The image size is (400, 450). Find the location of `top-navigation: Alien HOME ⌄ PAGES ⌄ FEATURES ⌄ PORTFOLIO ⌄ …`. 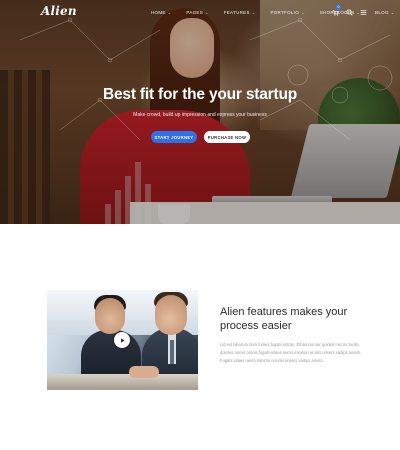

top-navigation: Alien HOME ⌄ PAGES ⌄ FEATURES ⌄ PORTFOLIO ⌄ … is located at coordinates (200, 12).